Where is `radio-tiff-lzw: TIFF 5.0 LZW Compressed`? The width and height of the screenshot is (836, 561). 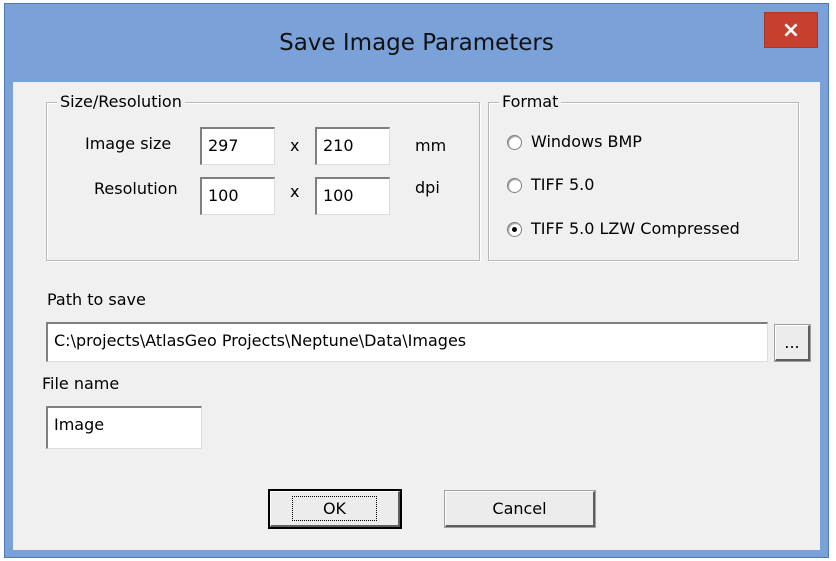 radio-tiff-lzw: TIFF 5.0 LZW Compressed is located at coordinates (623, 229).